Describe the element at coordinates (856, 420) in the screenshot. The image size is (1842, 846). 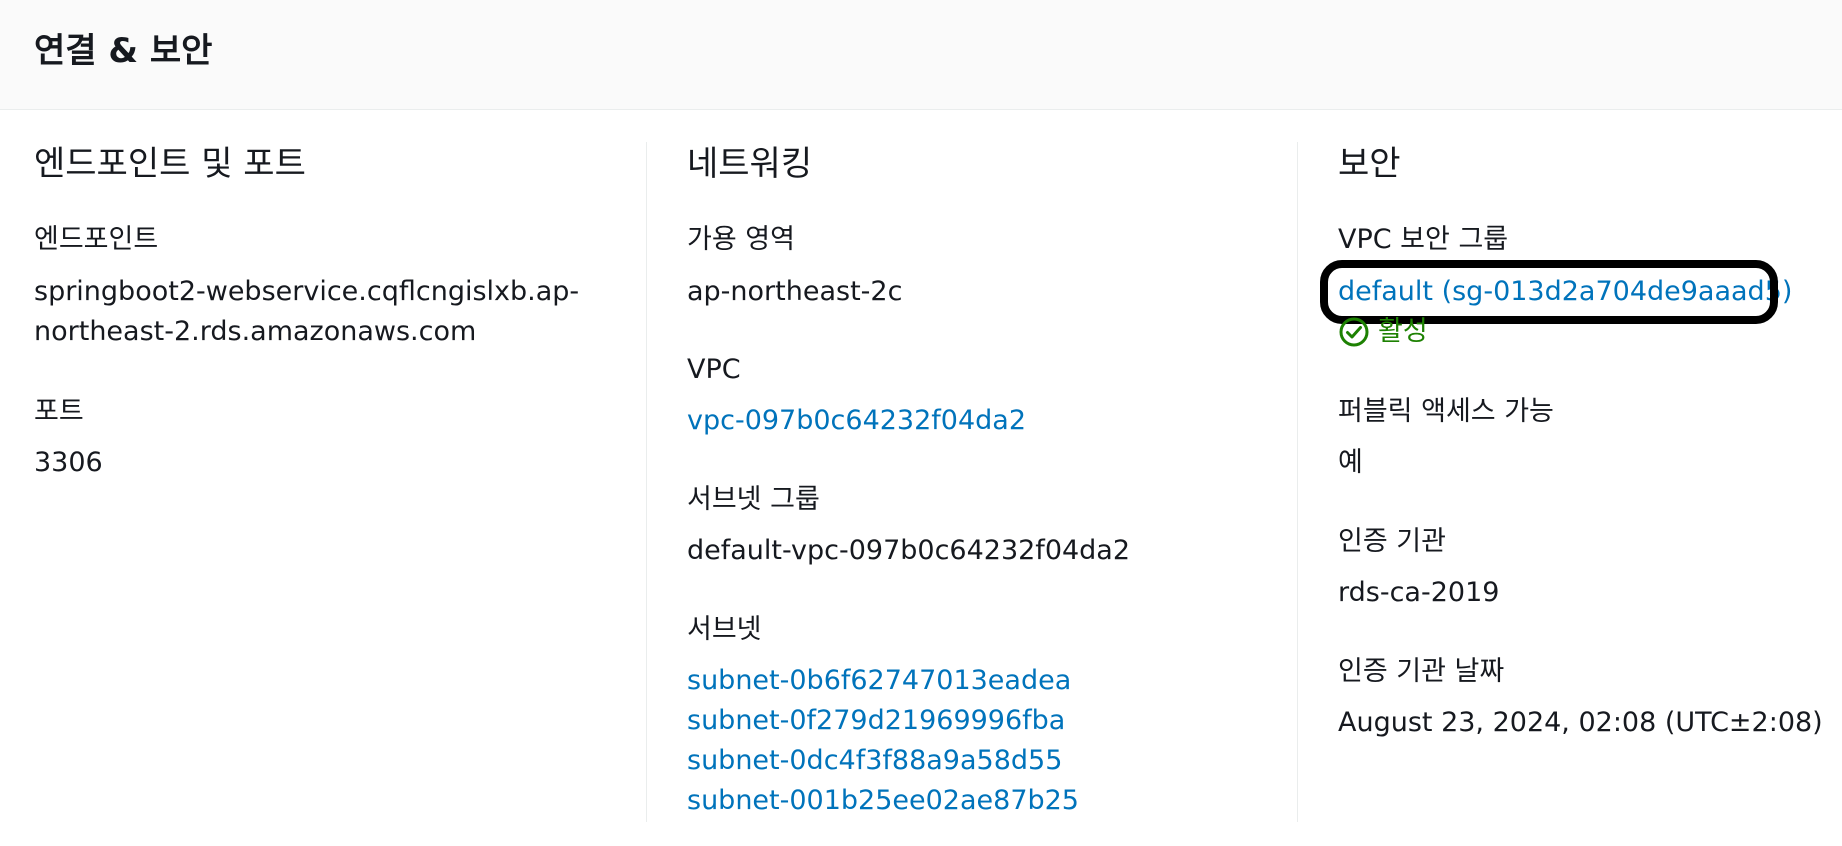
I see `vpc-link: vpc-097b0c64232f04da2` at that location.